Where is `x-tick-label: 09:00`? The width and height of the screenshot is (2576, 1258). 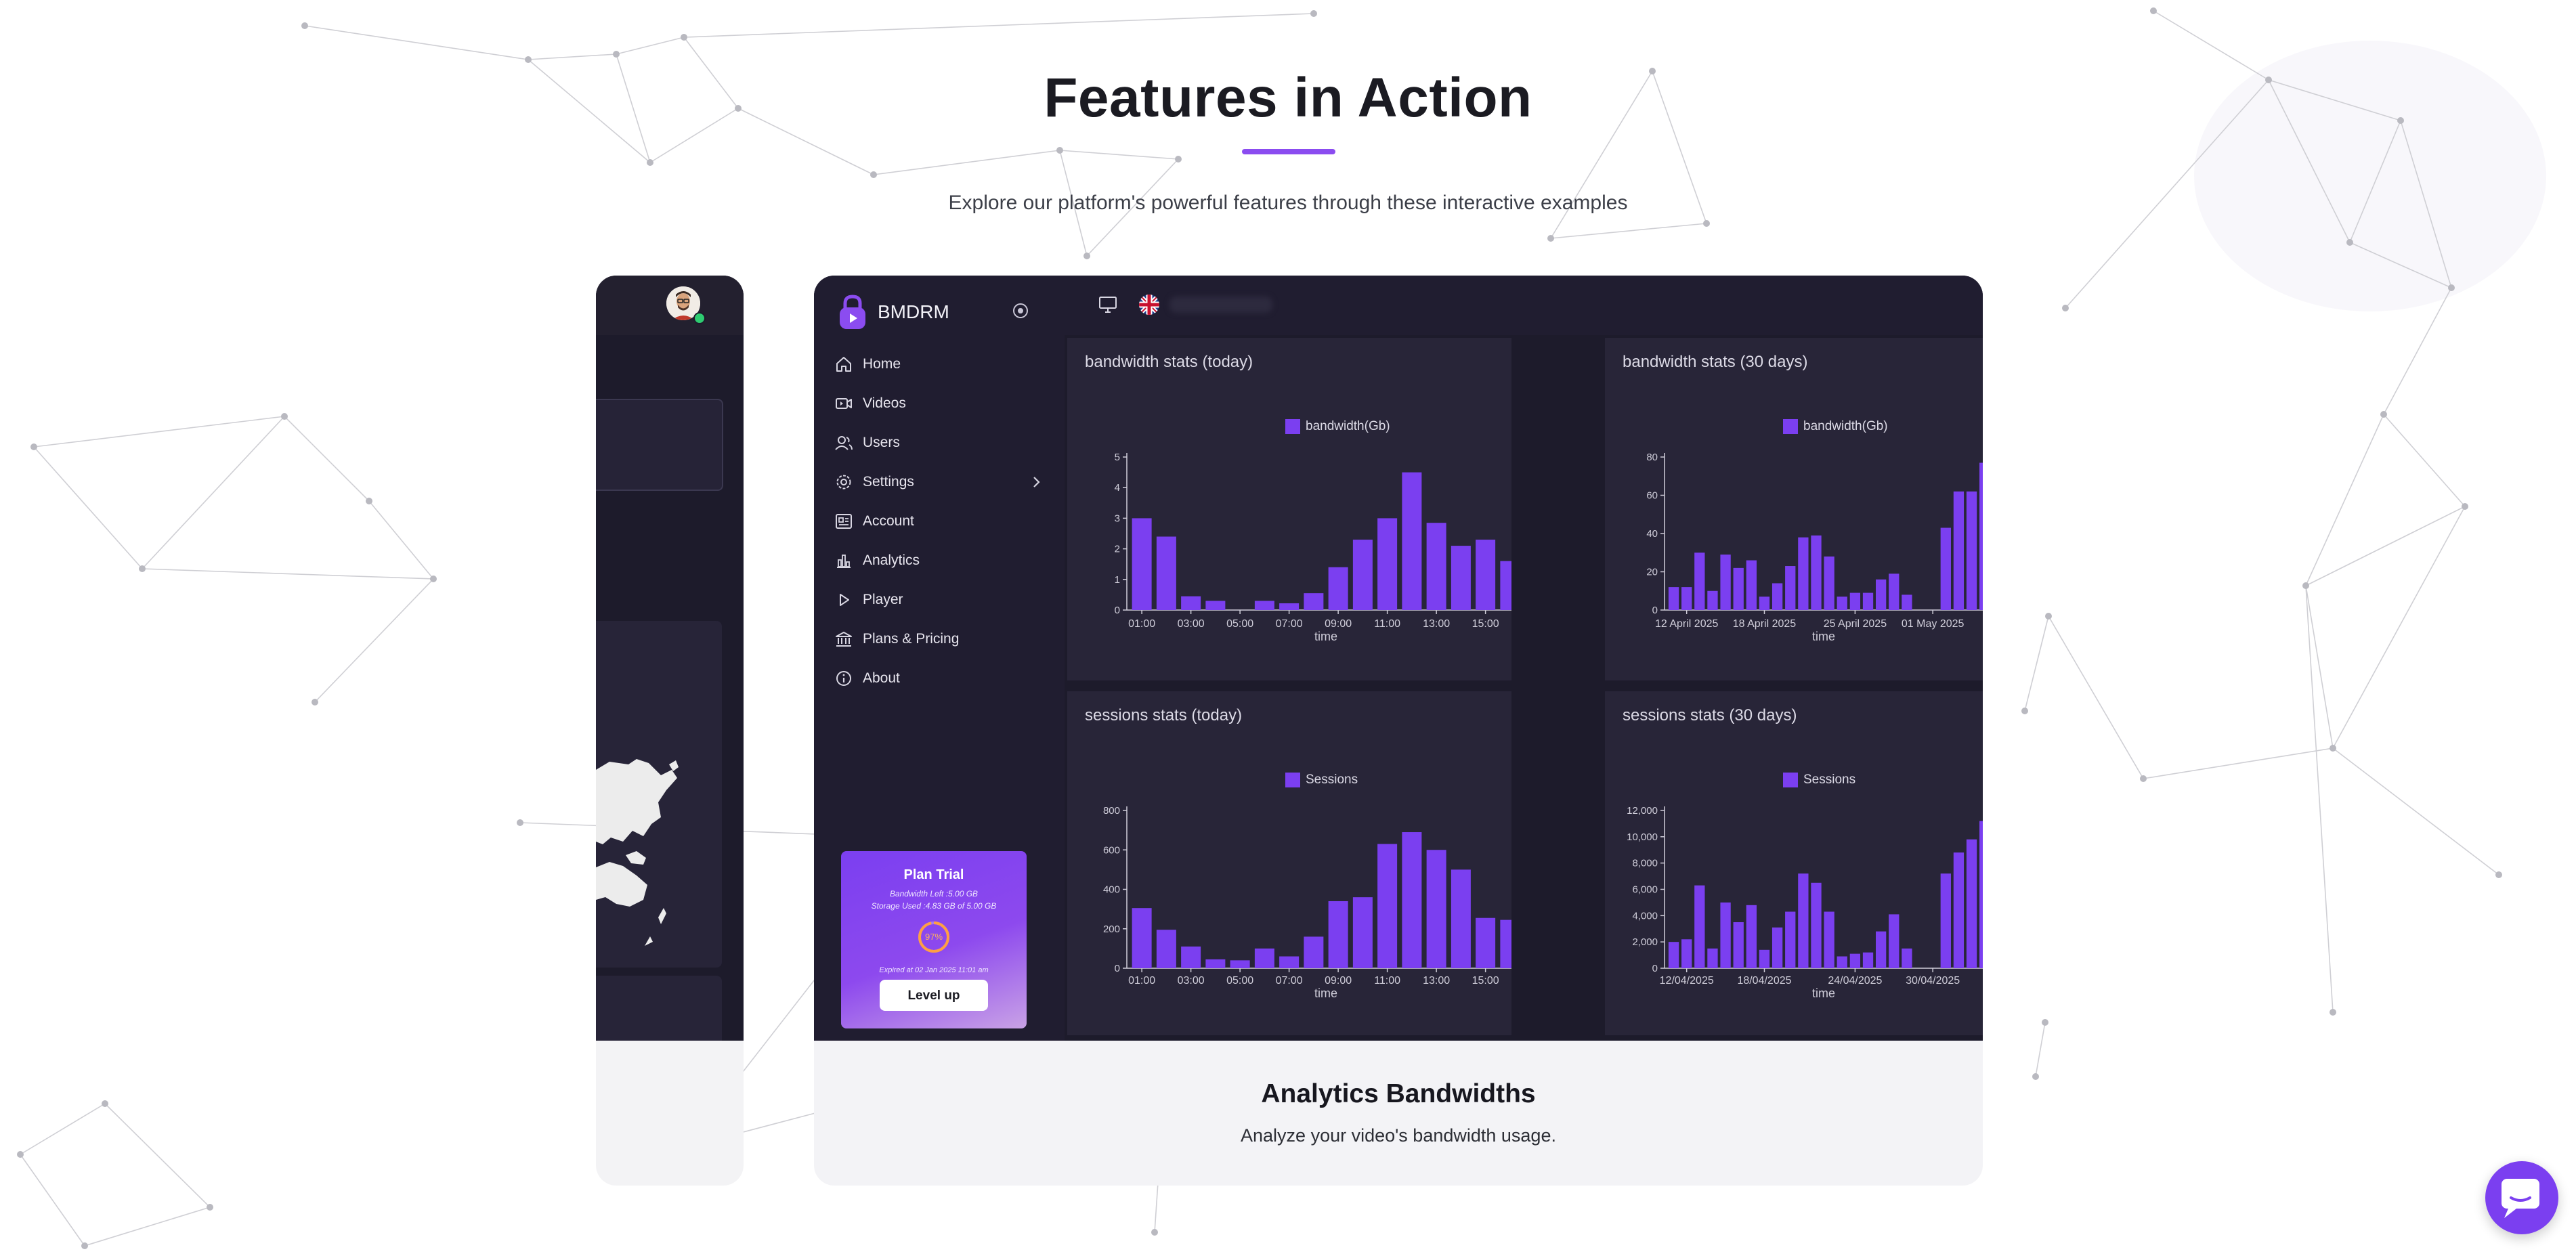
x-tick-label: 09:00 is located at coordinates (1338, 624).